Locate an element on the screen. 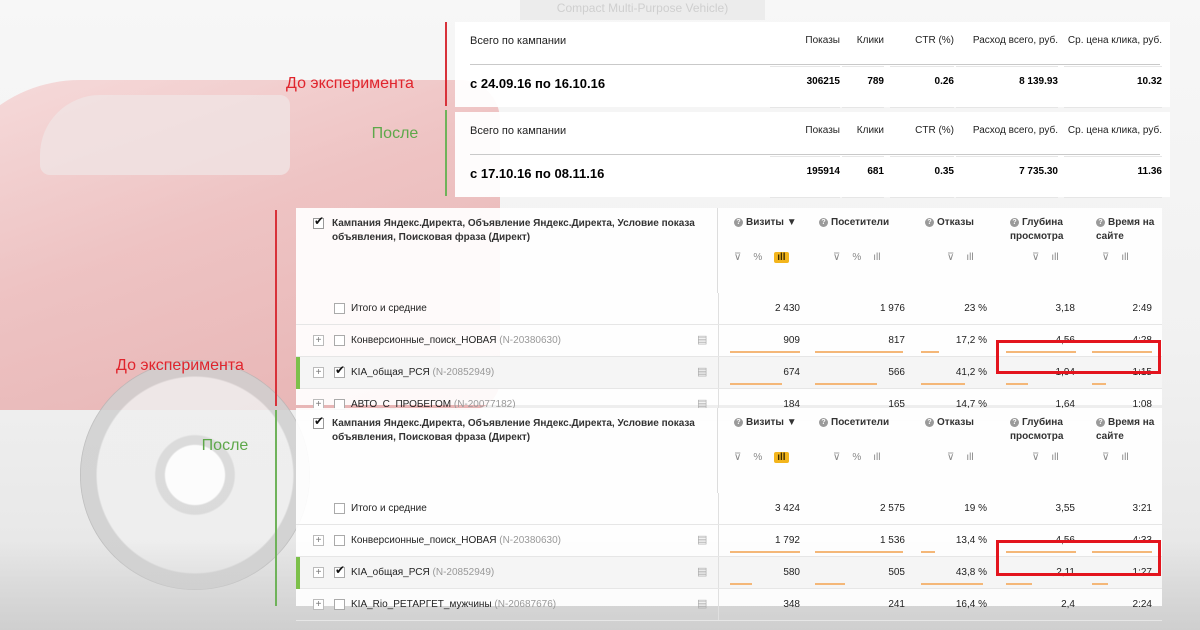  visits-value: 580 is located at coordinates (791, 572).